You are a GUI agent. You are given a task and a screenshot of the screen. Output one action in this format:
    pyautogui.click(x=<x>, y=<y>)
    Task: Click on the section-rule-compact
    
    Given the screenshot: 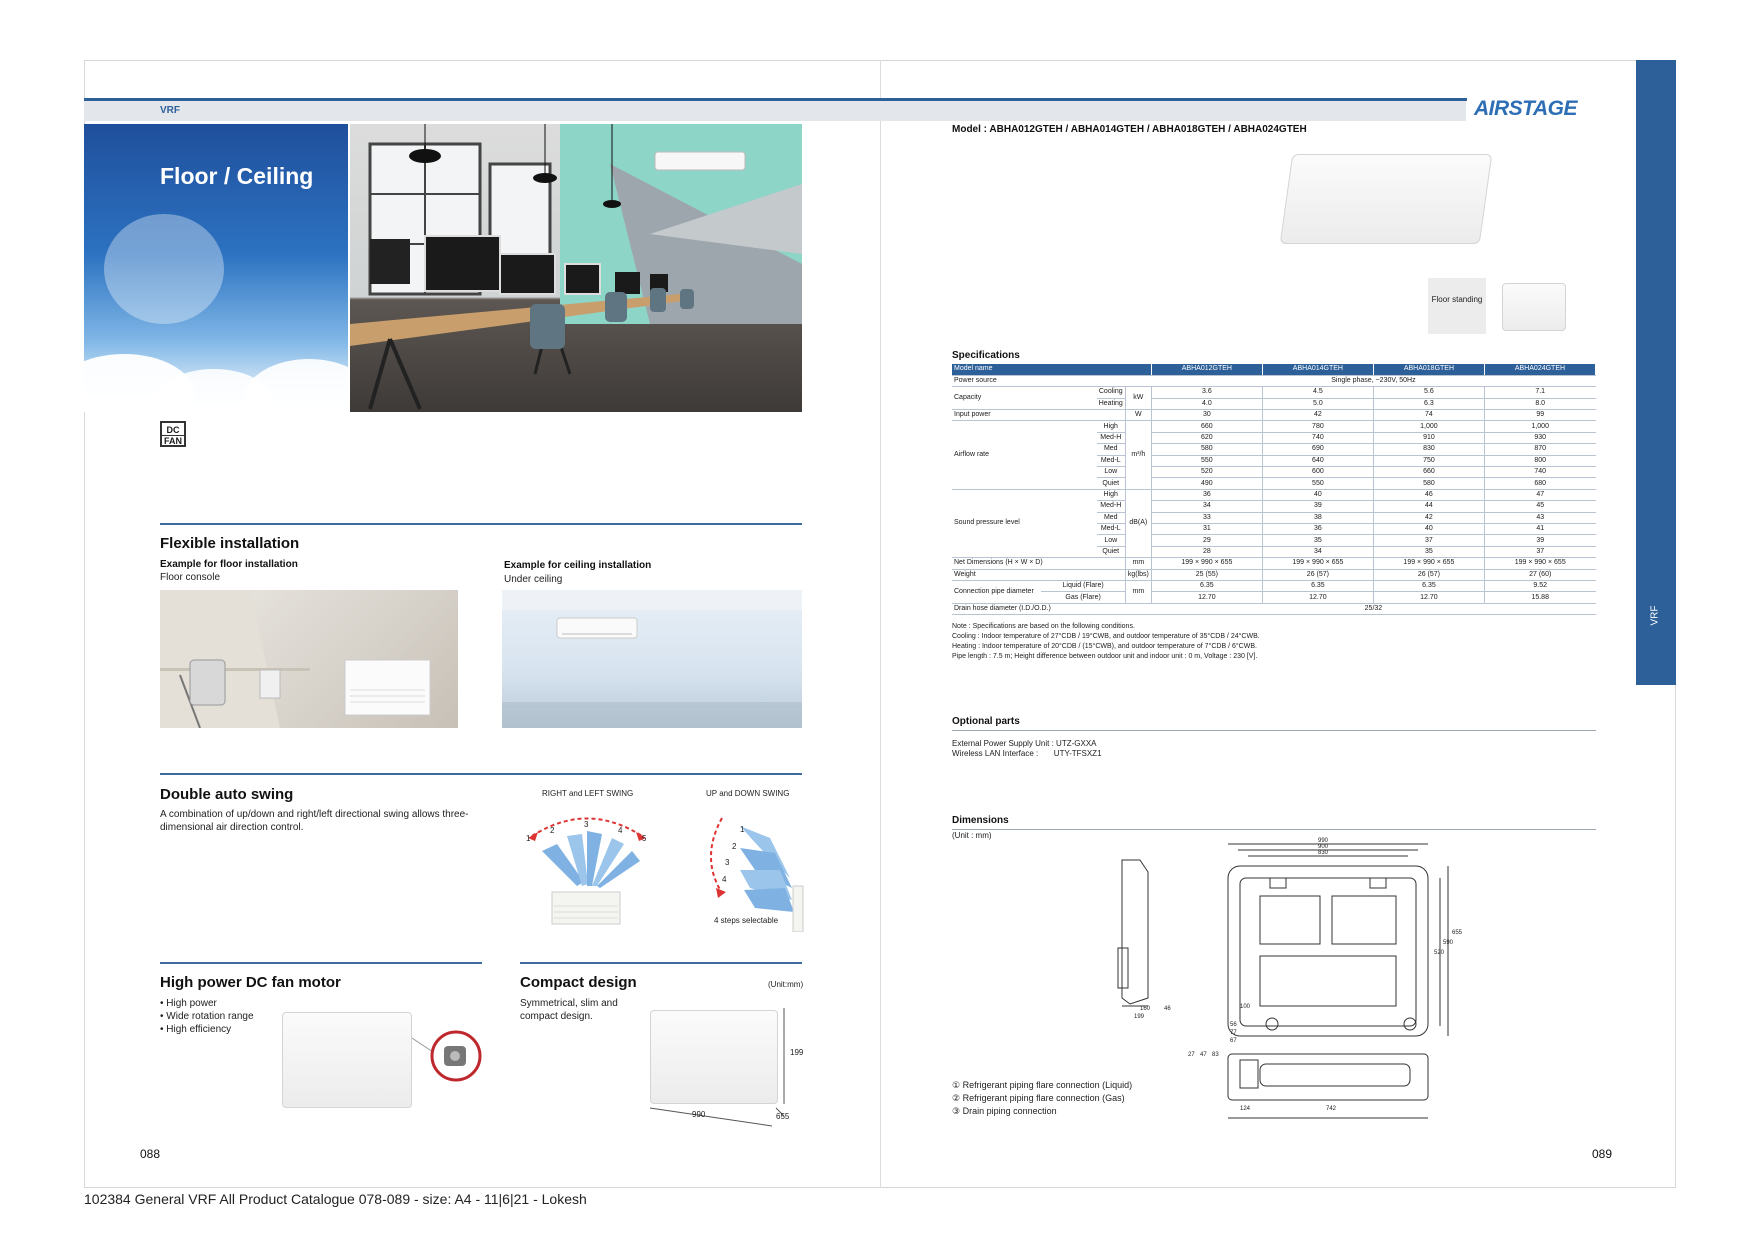 What is the action you would take?
    pyautogui.click(x=661, y=963)
    